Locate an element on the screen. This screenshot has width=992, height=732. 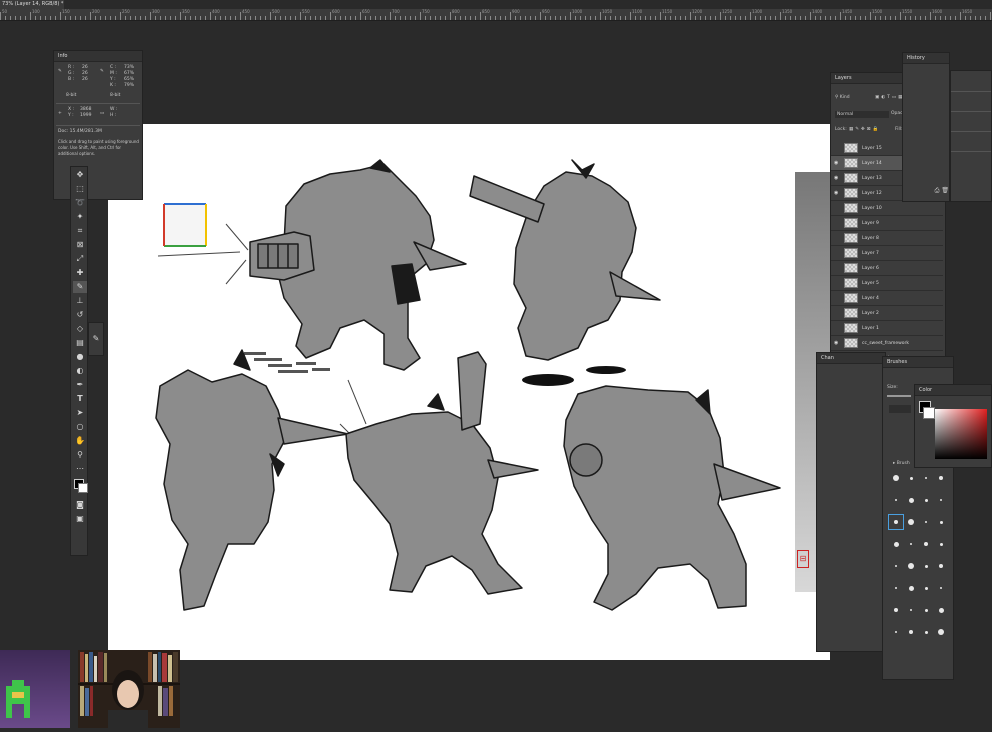
blend-mode-select: Normal is located at coordinates (862, 114).